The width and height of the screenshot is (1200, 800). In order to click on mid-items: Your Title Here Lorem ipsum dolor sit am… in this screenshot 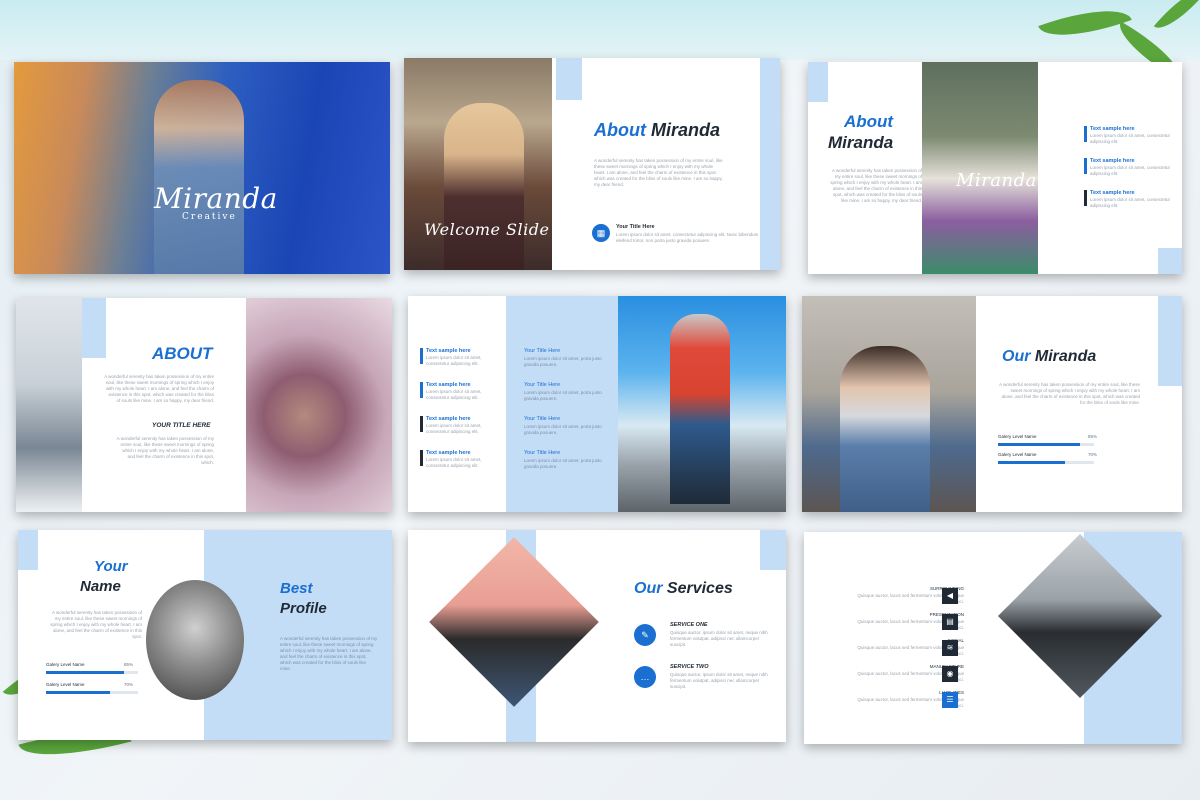, I will do `click(569, 416)`.